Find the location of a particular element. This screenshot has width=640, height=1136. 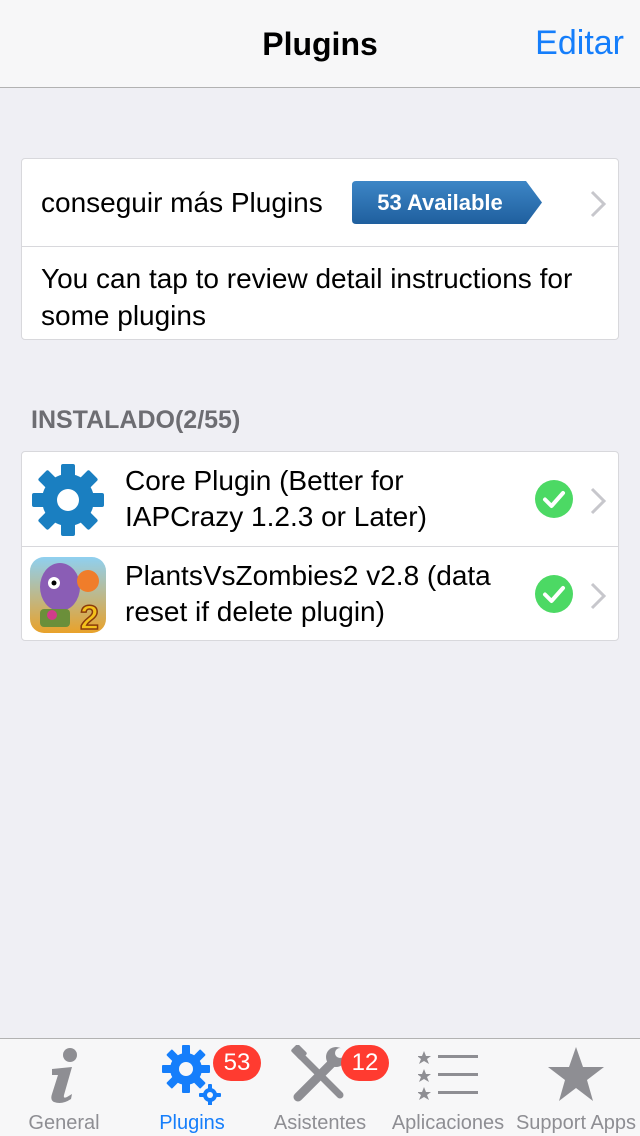

installed-section-header: INSTALADO(2/55) is located at coordinates (136, 420).